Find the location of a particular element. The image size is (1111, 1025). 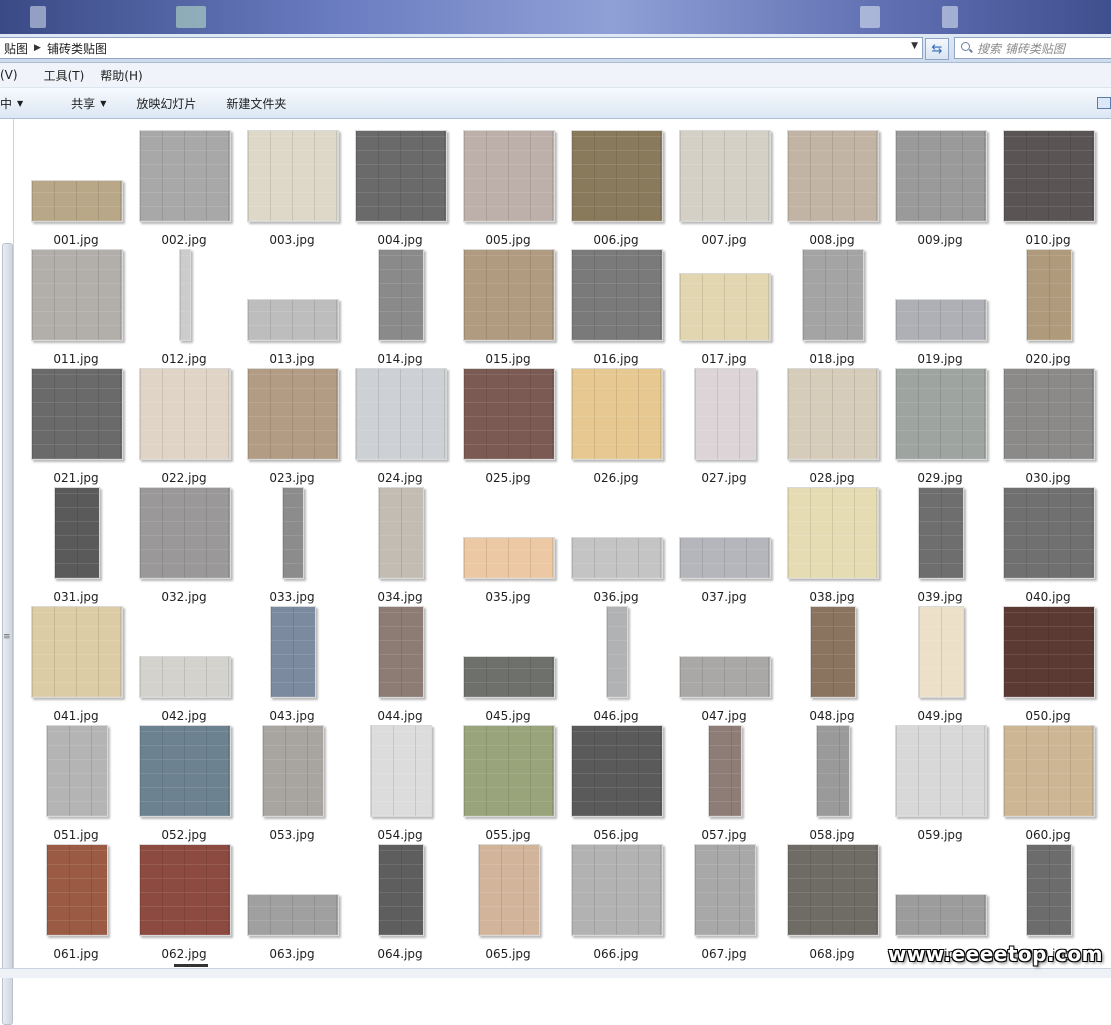

file-item: 047.jpg is located at coordinates (724, 663).